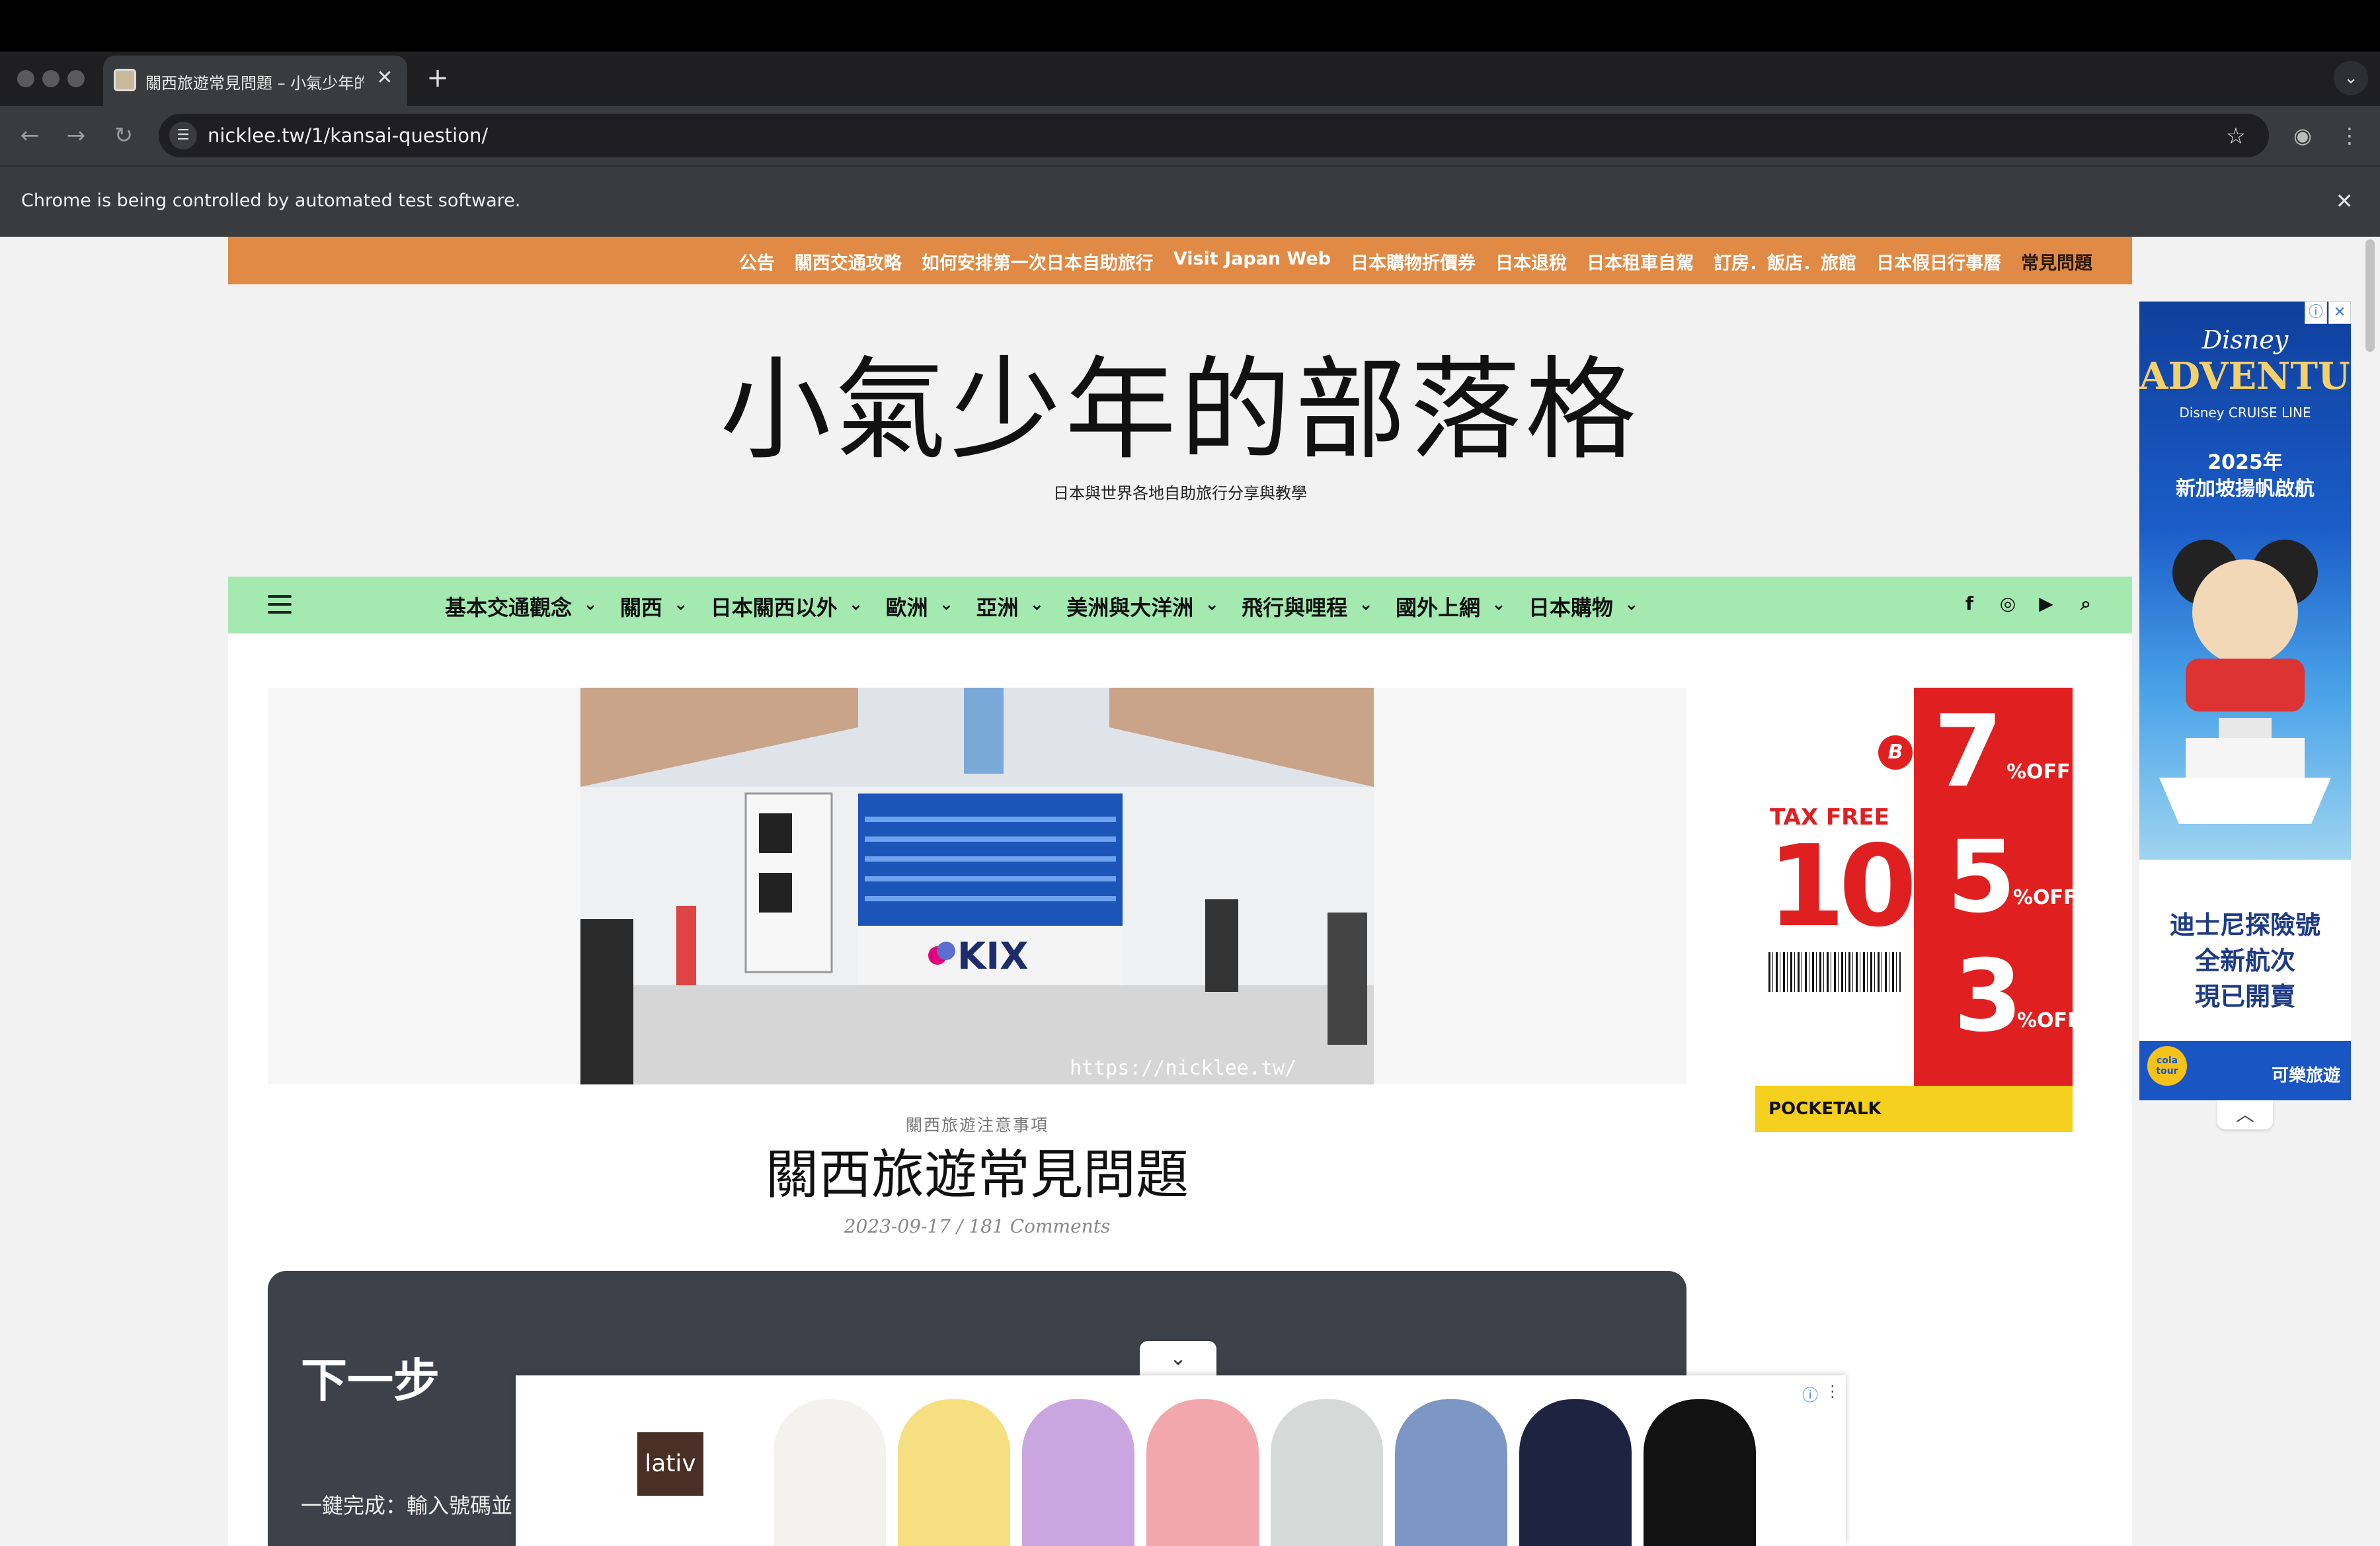 The image size is (2380, 1546). I want to click on comments-link: 181 Comments, so click(1039, 1226).